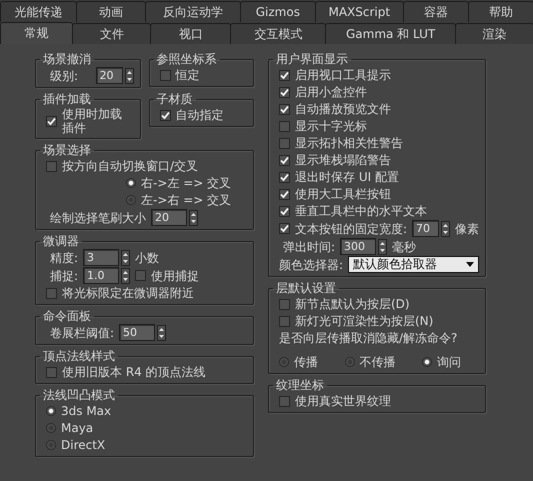 Image resolution: width=533 pixels, height=481 pixels. Describe the element at coordinates (82, 333) in the screenshot. I see `field-label: 卷展栏阈值:` at that location.